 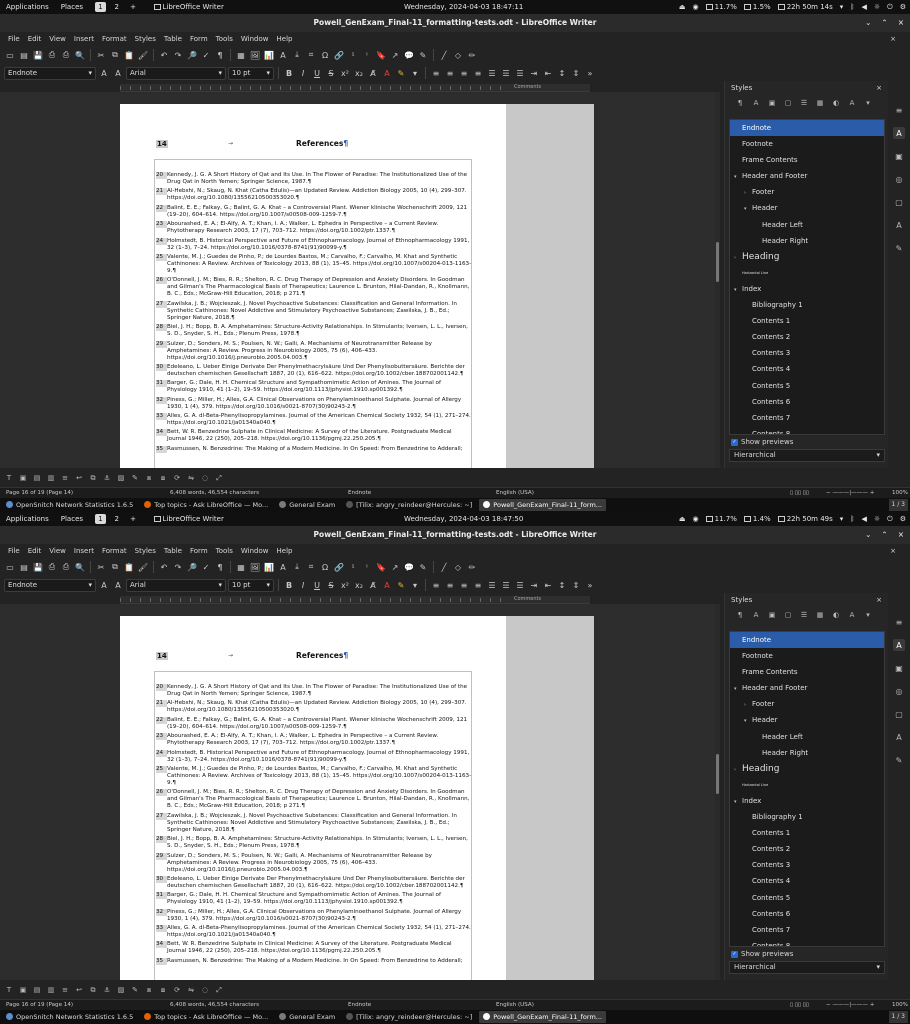 What do you see at coordinates (66, 567) in the screenshot?
I see `print-icon: ⎙` at bounding box center [66, 567].